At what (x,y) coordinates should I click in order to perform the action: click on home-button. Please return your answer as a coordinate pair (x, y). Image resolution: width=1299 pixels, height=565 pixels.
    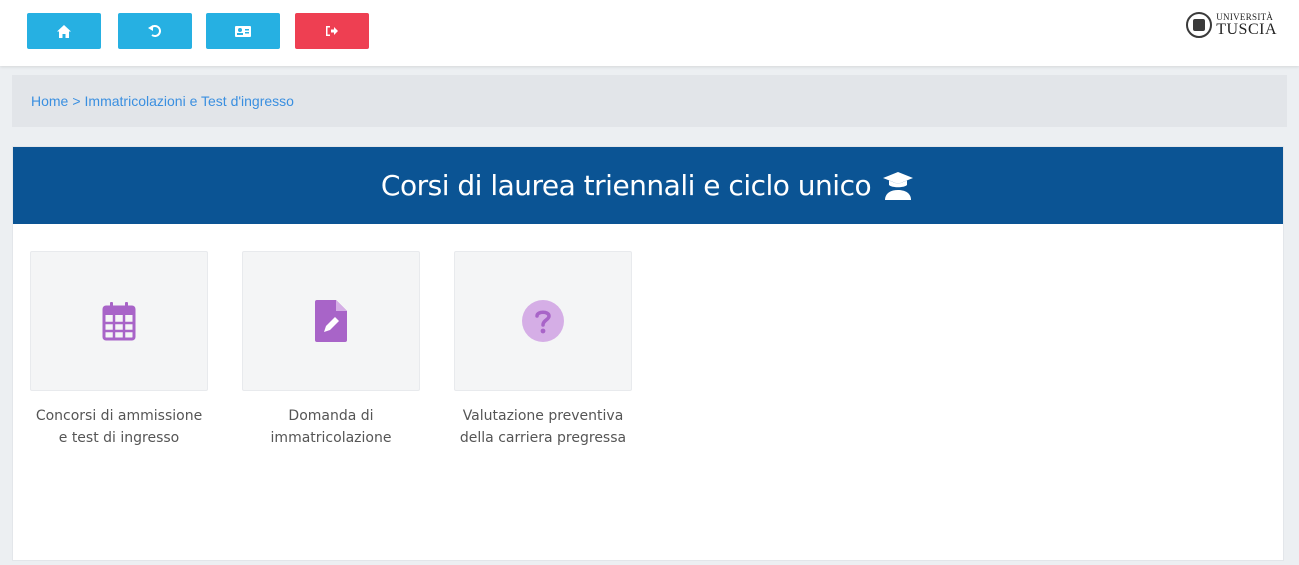
    Looking at the image, I should click on (64, 31).